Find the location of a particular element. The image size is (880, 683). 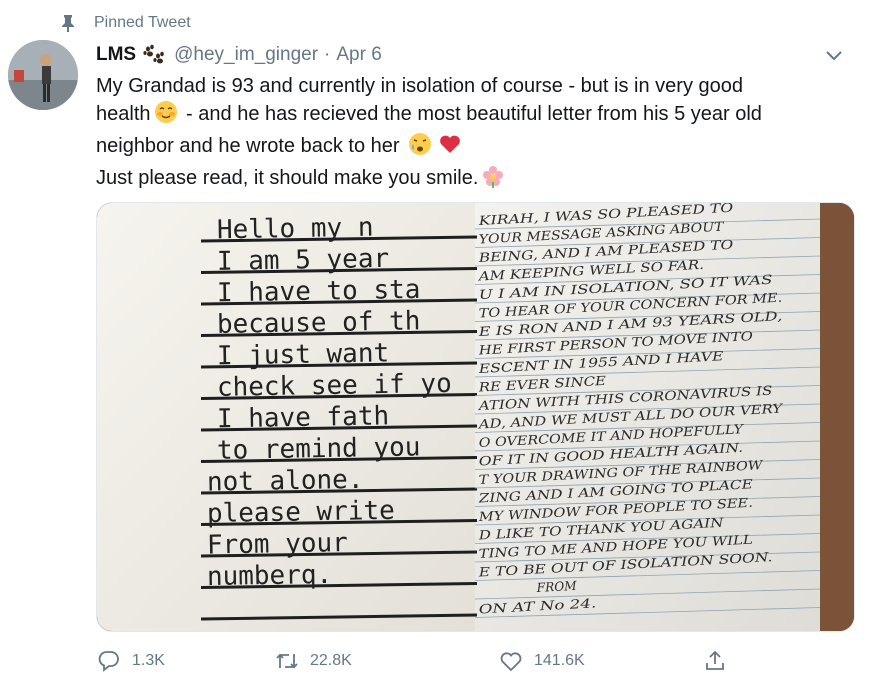

letter-line: check see if yo is located at coordinates (334, 386).